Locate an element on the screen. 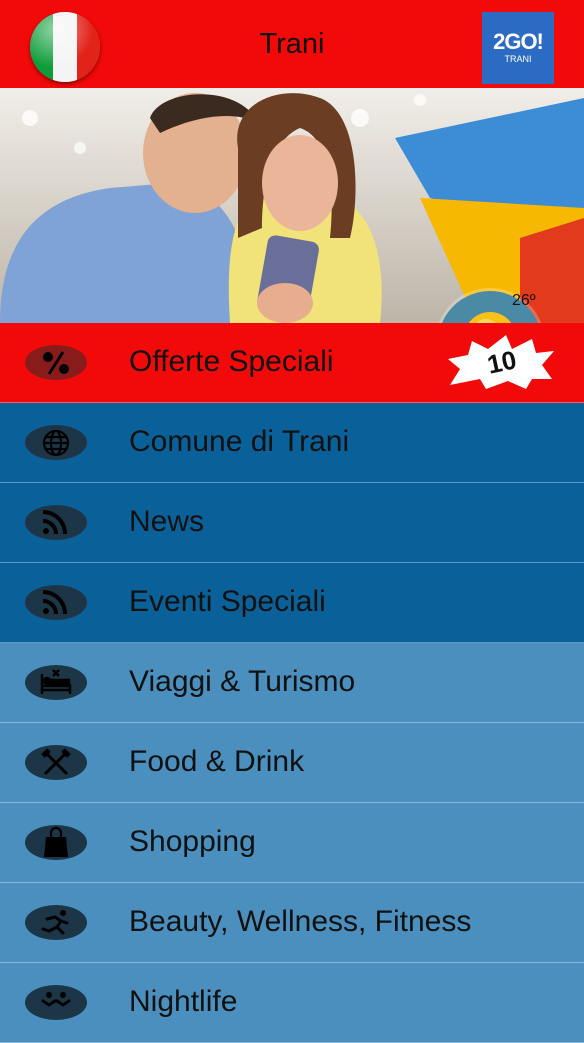  temperature-value: 26º is located at coordinates (524, 300).